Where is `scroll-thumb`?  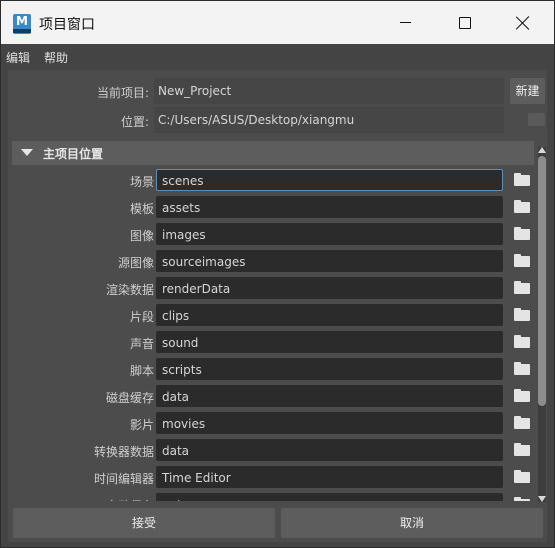 scroll-thumb is located at coordinates (542, 281).